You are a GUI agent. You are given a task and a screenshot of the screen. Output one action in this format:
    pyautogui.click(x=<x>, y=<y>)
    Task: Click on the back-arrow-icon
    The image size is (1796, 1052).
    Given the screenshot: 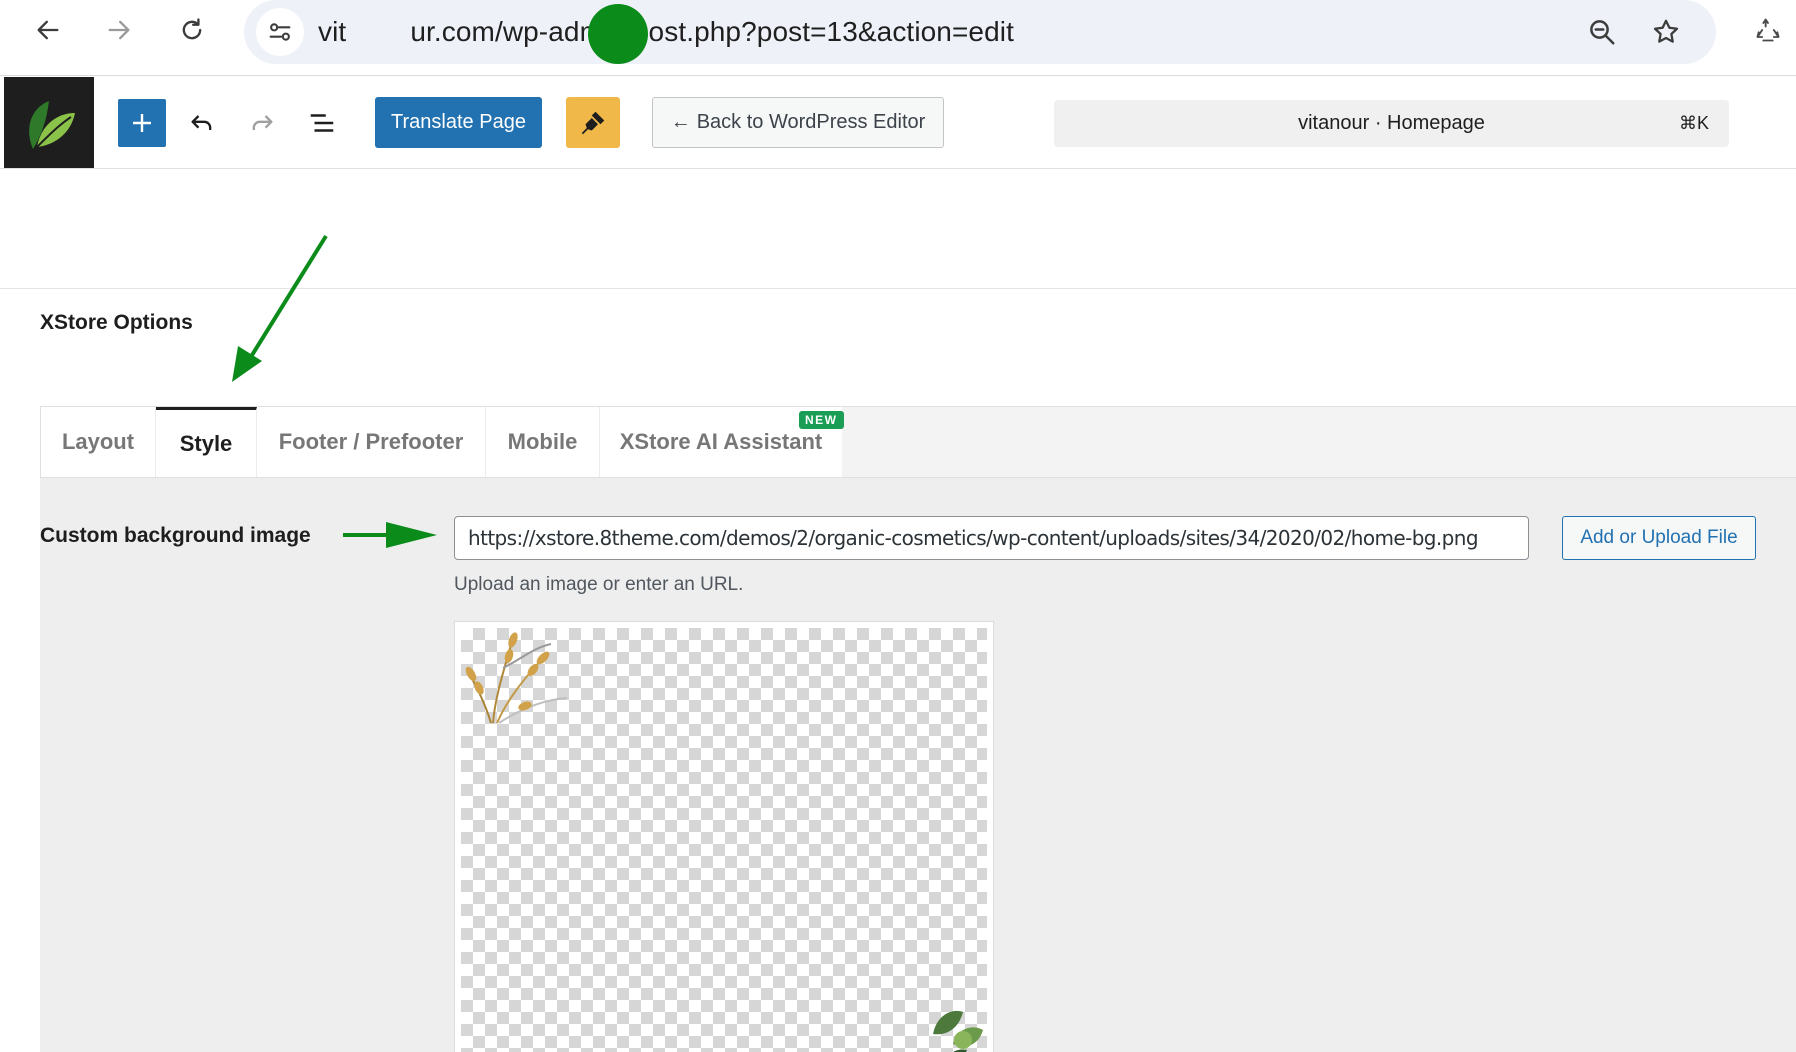 What is the action you would take?
    pyautogui.click(x=48, y=30)
    